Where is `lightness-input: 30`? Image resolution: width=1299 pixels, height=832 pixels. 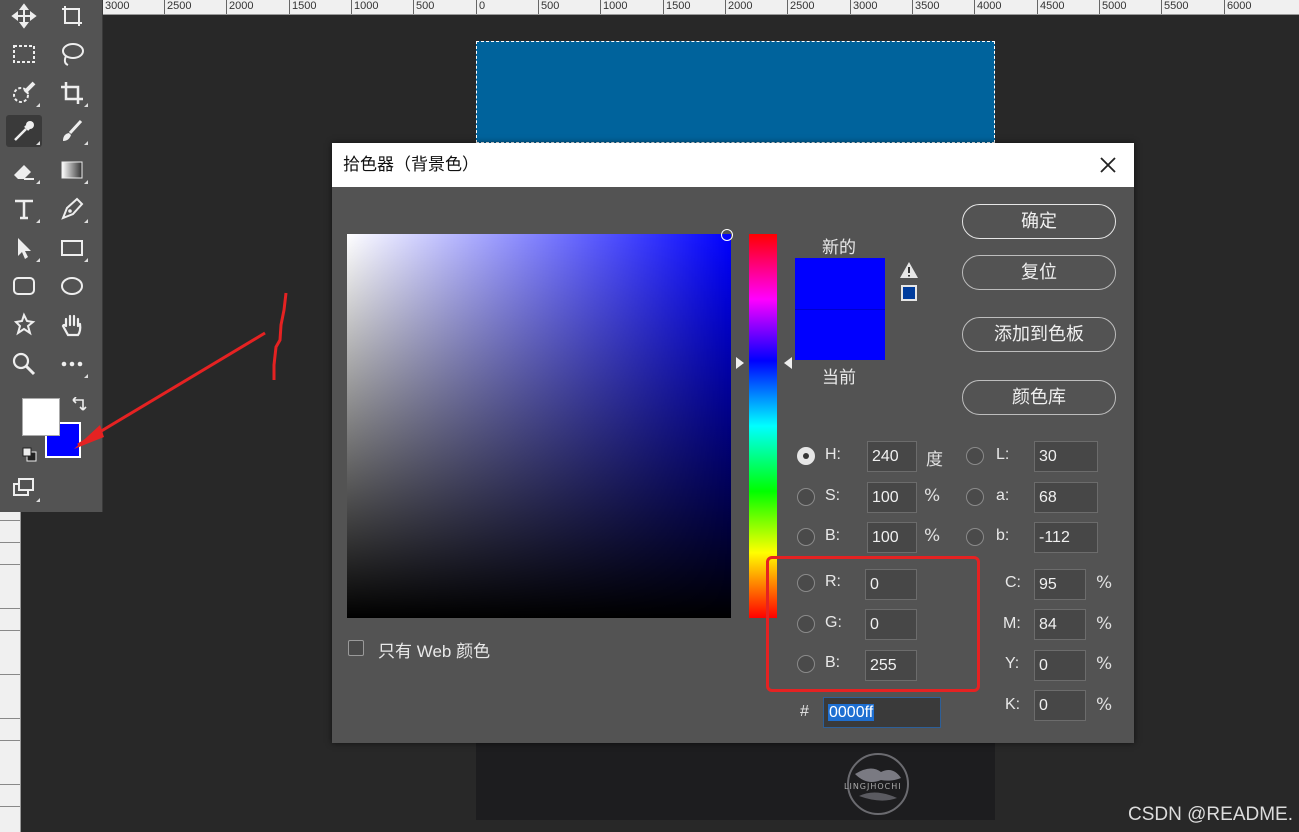 lightness-input: 30 is located at coordinates (1066, 456).